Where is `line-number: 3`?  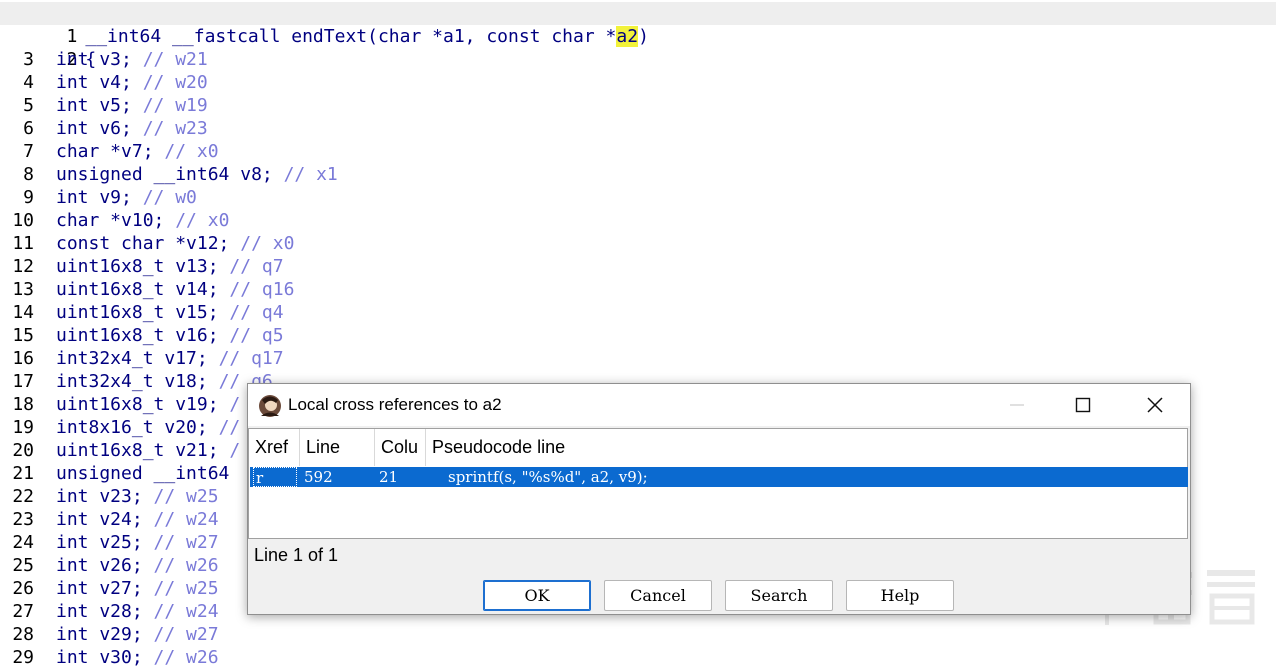
line-number: 3 is located at coordinates (28, 59).